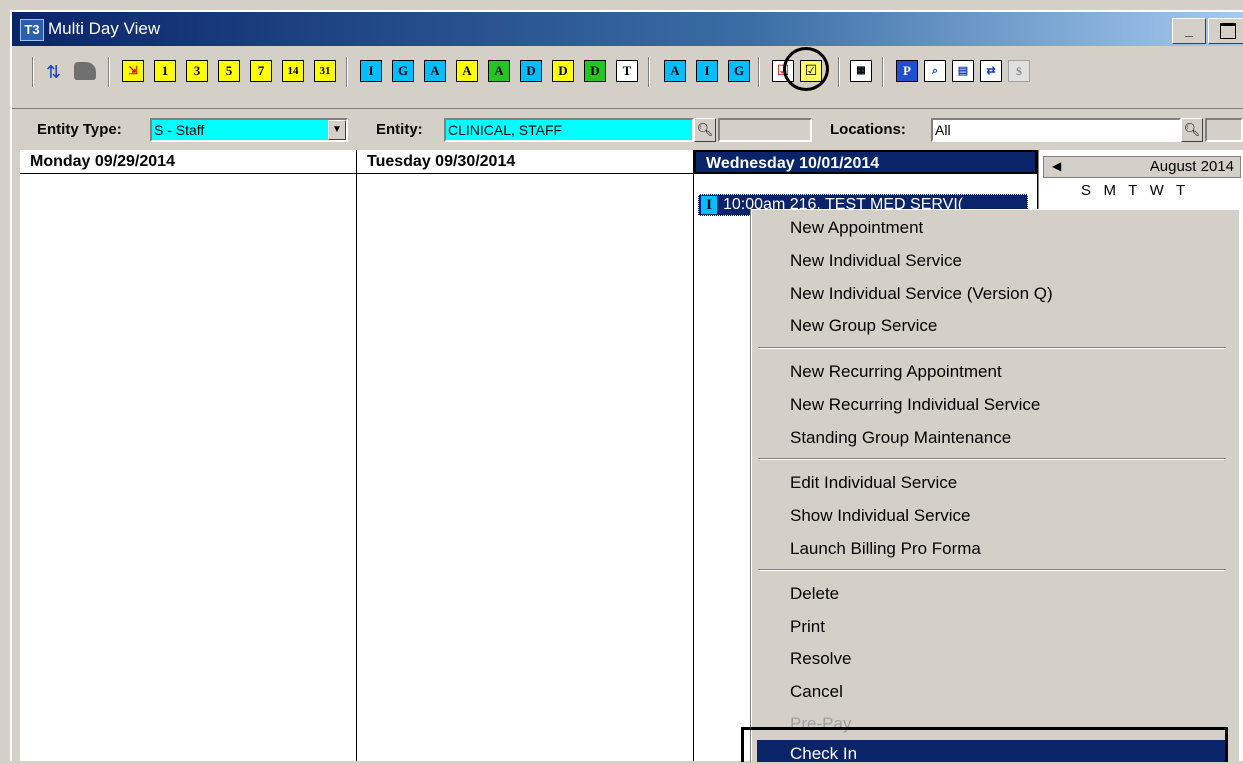 The width and height of the screenshot is (1243, 764). What do you see at coordinates (32, 30) in the screenshot?
I see `app-icon: T3` at bounding box center [32, 30].